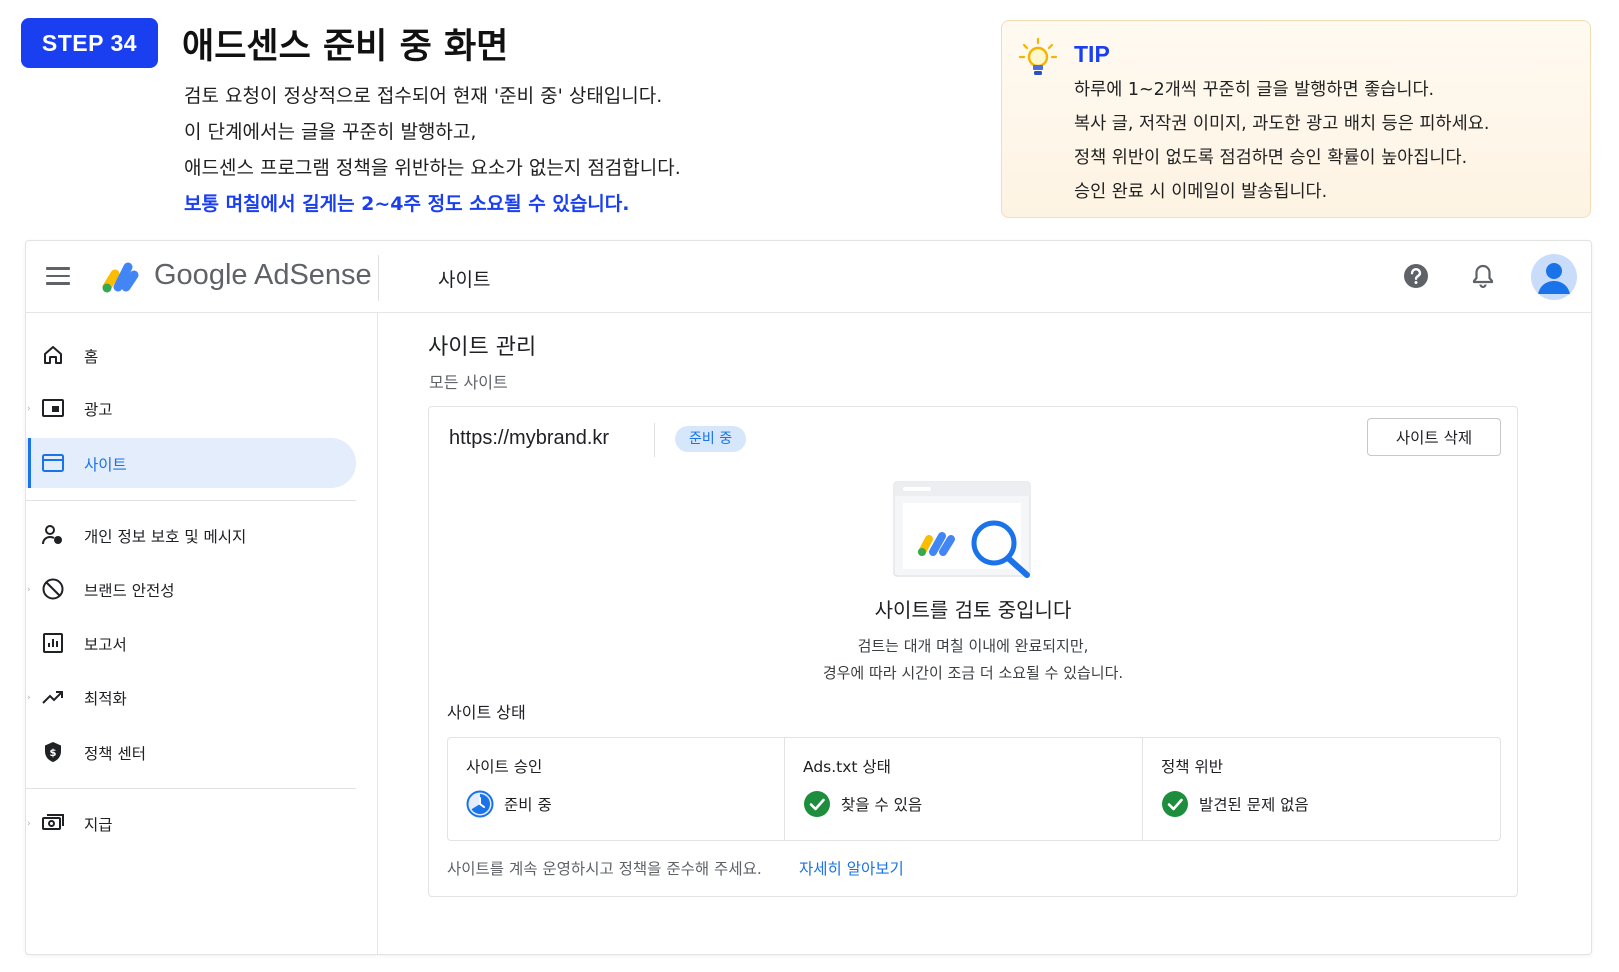 The width and height of the screenshot is (1619, 972). Describe the element at coordinates (105, 645) in the screenshot. I see `sidebar-item-label: 보고서` at that location.